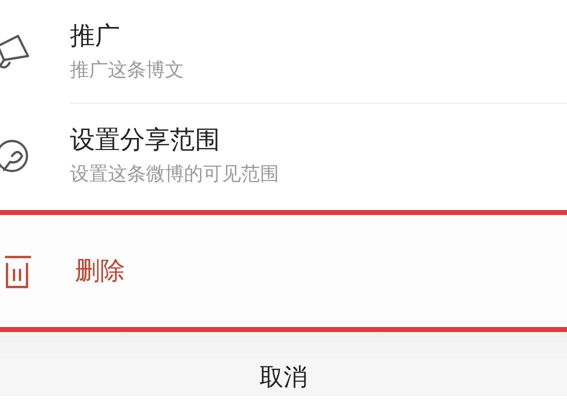  Describe the element at coordinates (127, 70) in the screenshot. I see `menu-item-subtitle: 推广这条博文` at that location.